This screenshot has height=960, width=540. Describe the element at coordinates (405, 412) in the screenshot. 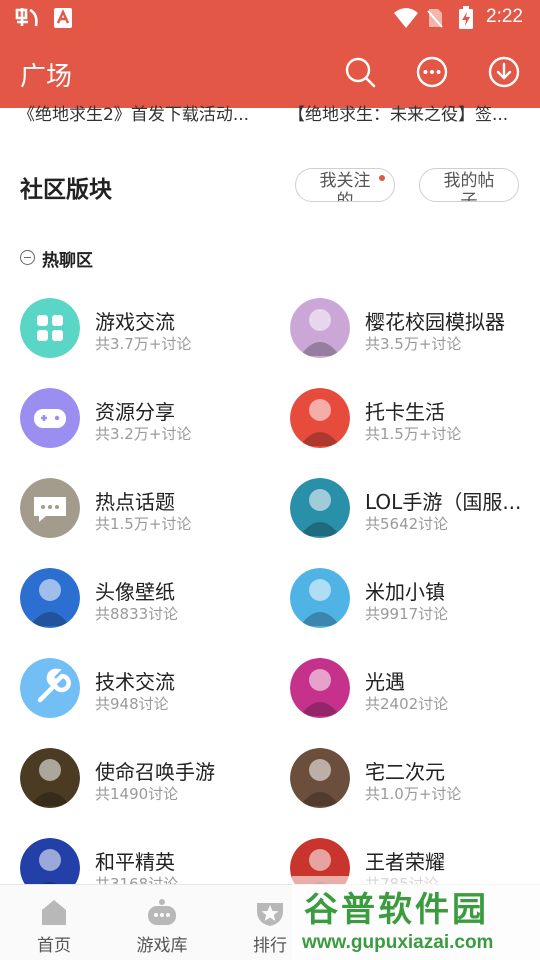

I see `forum-name: 托卡生活` at that location.